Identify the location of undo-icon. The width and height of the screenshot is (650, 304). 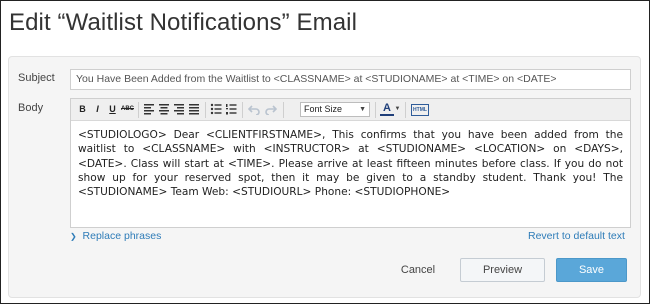
(254, 109).